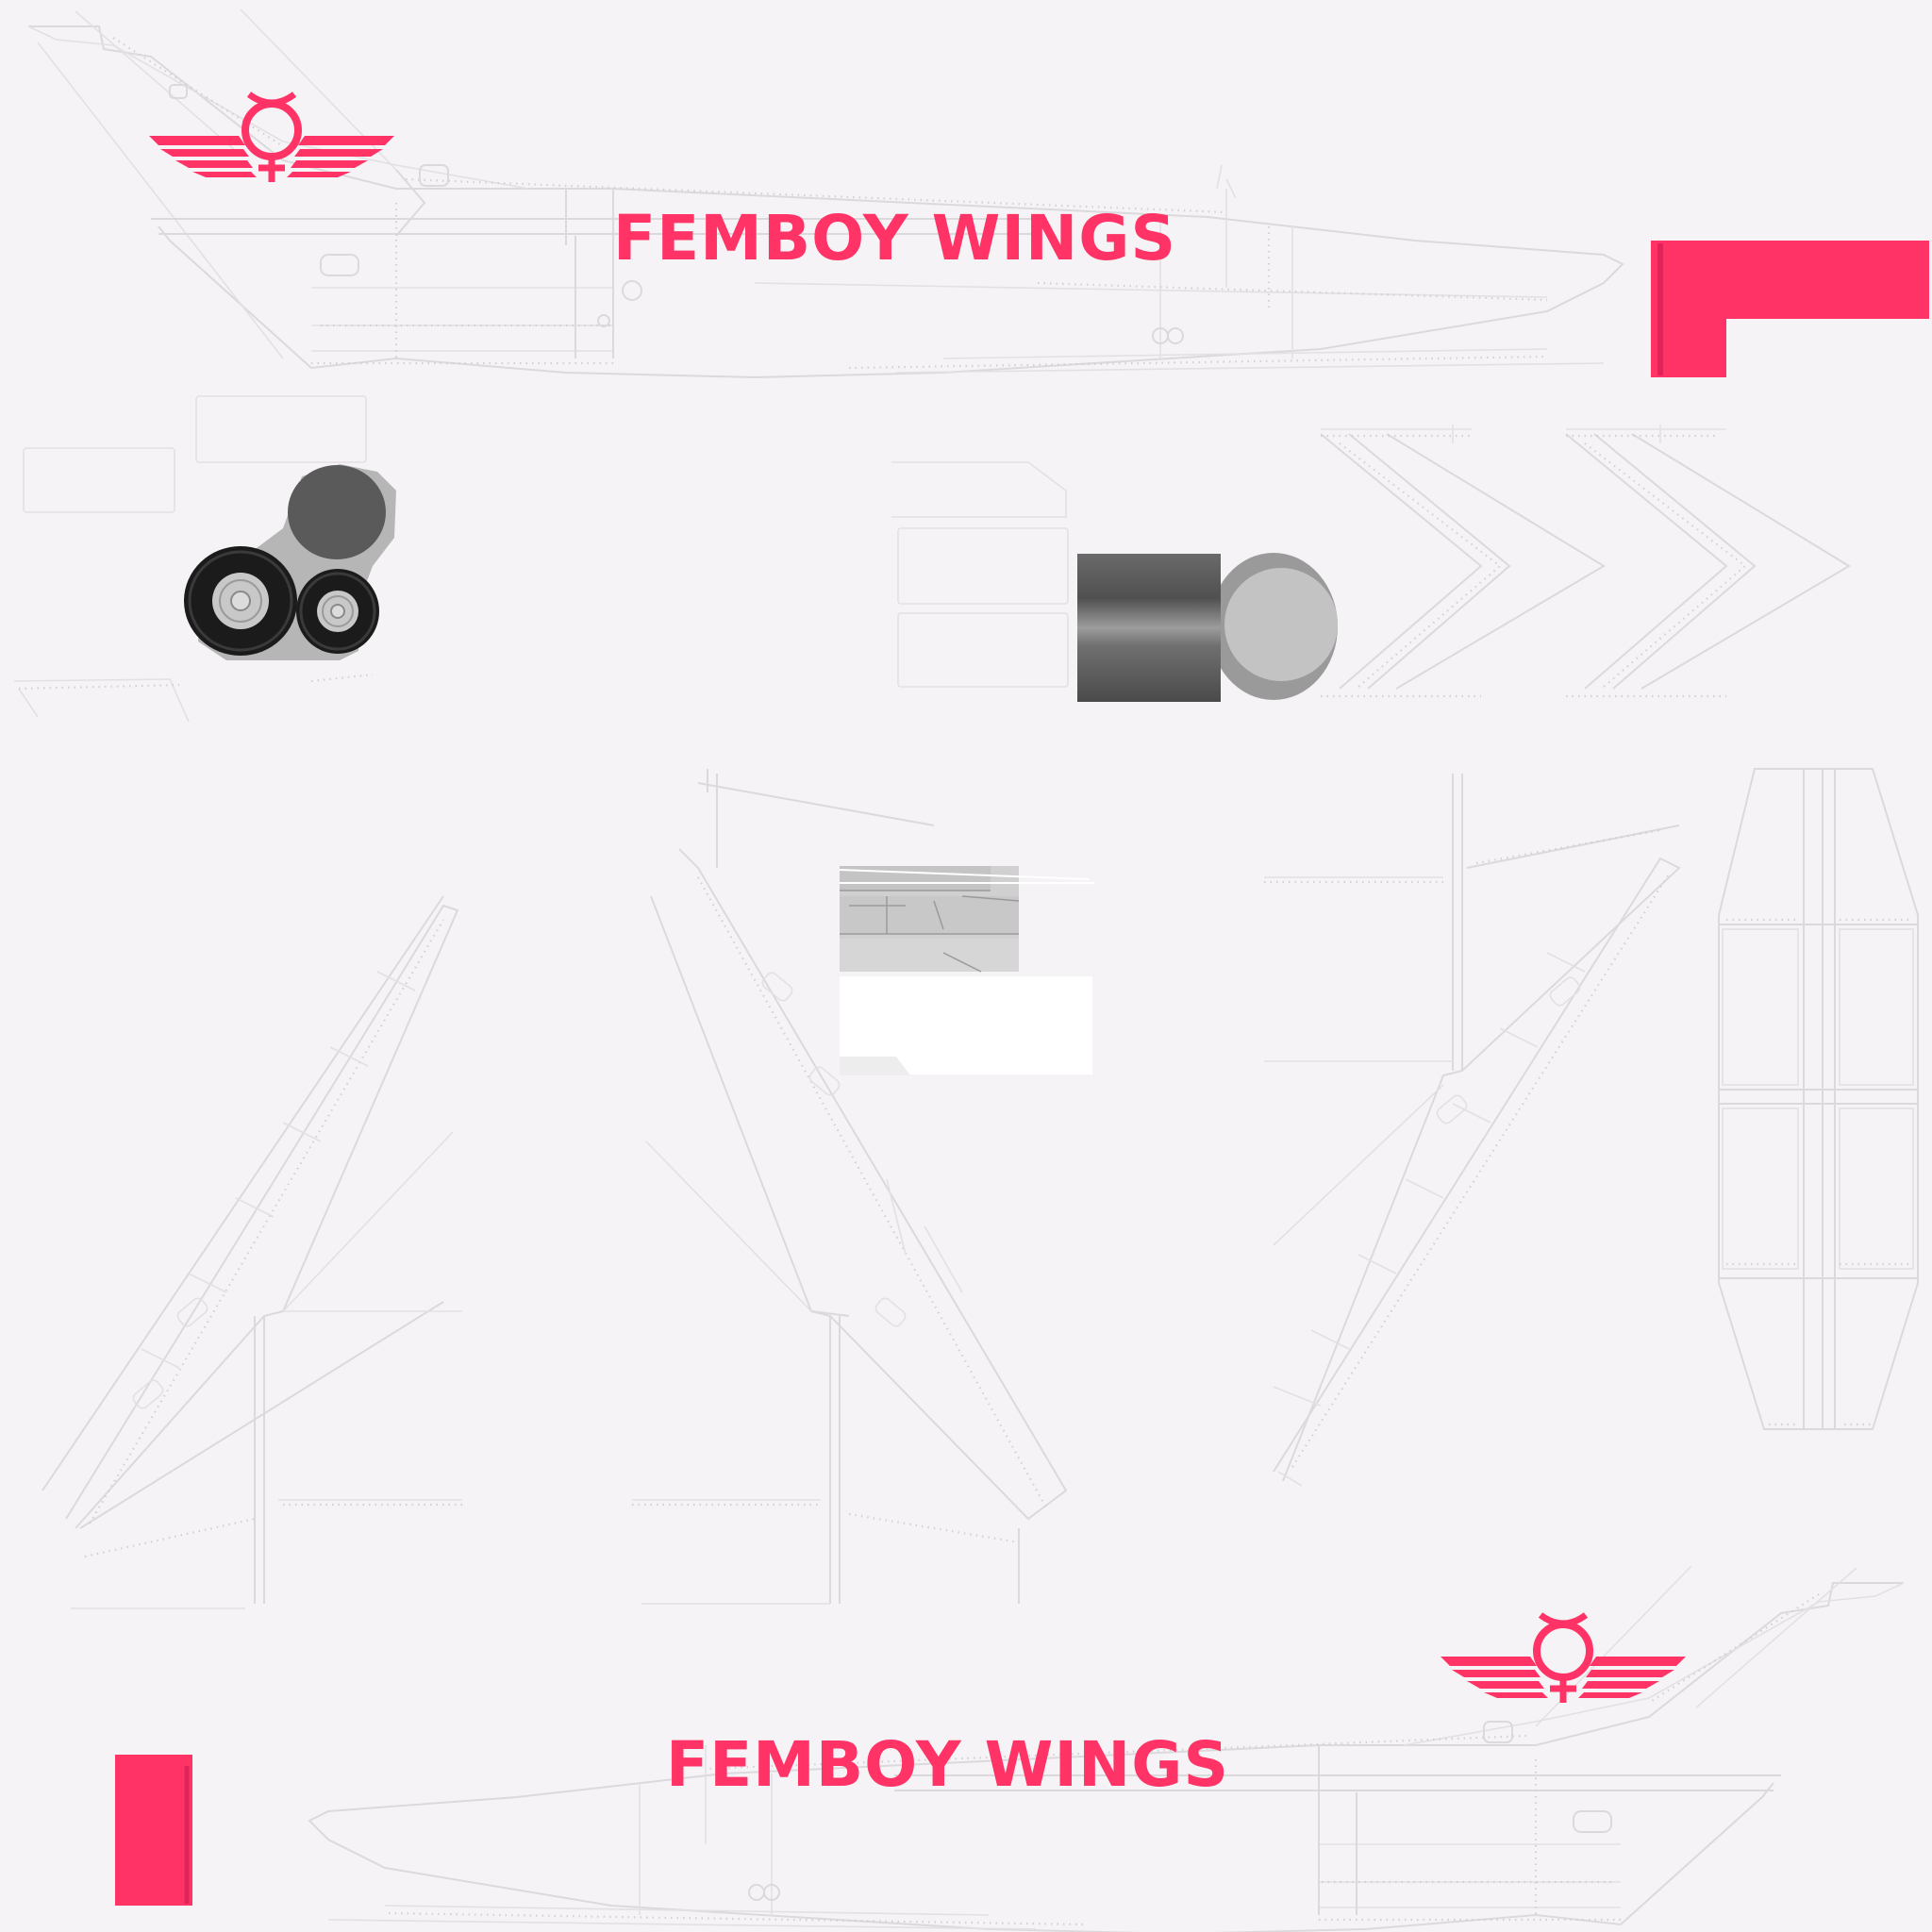 Image resolution: width=1932 pixels, height=1932 pixels. Describe the element at coordinates (541, 559) in the screenshot. I see `panel-boxes` at that location.